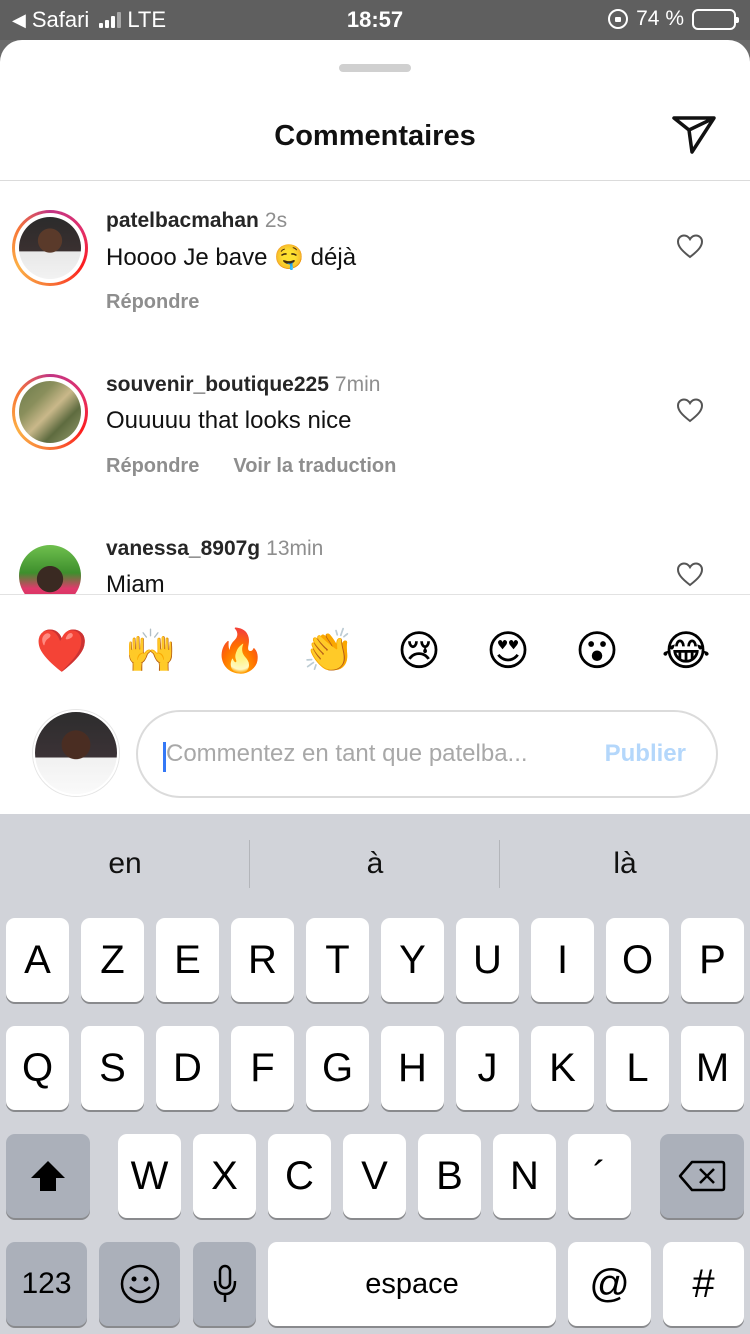  I want to click on emoji-heart-eyes: 😍, so click(508, 651).